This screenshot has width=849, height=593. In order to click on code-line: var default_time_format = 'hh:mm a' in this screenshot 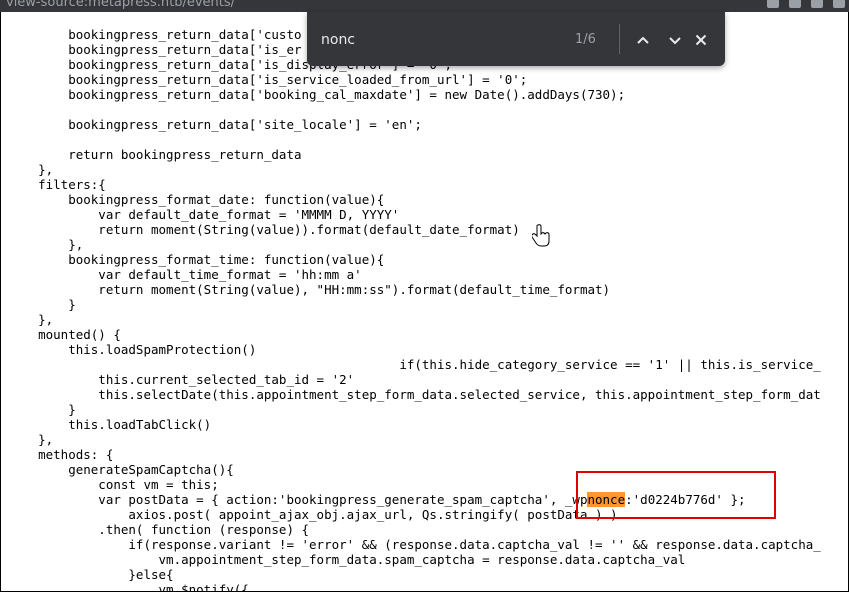, I will do `click(185, 274)`.